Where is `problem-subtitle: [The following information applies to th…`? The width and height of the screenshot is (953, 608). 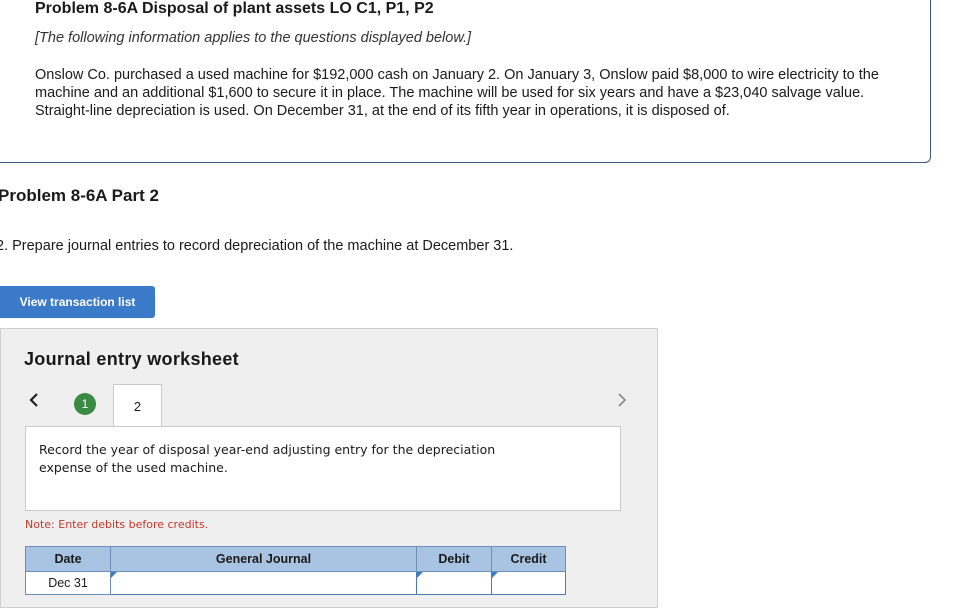 problem-subtitle: [The following information applies to th… is located at coordinates (253, 38).